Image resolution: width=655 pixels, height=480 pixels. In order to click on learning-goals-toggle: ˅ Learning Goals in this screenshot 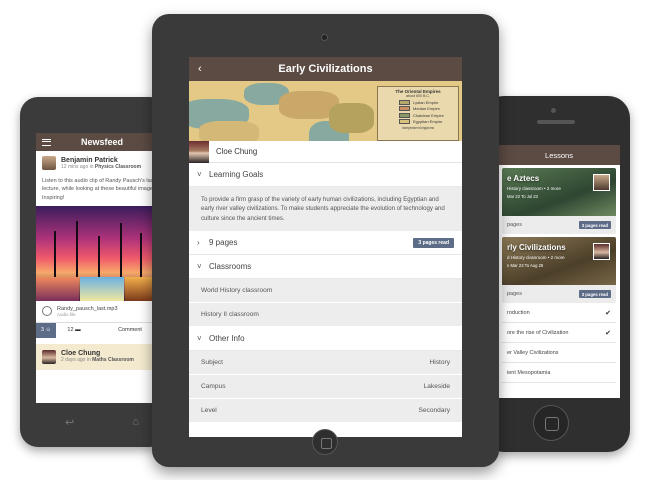, I will do `click(325, 175)`.